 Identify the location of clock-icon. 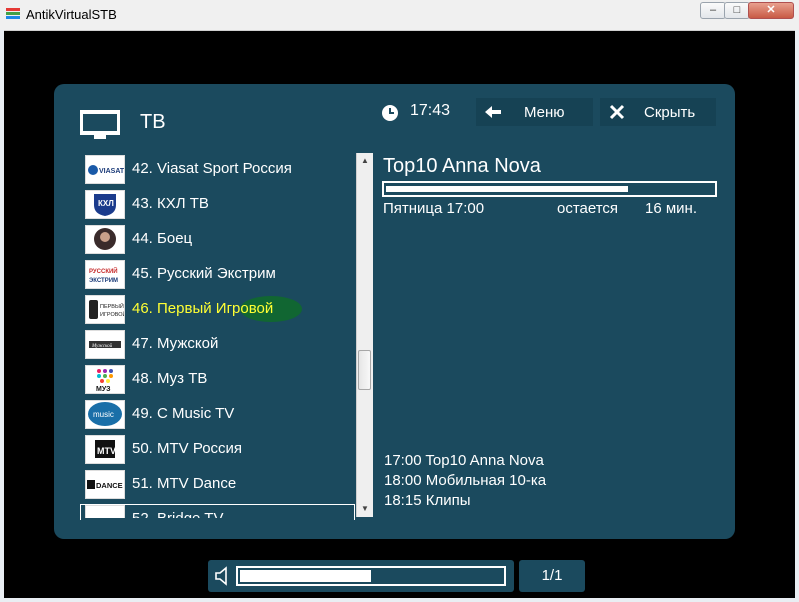
(390, 113).